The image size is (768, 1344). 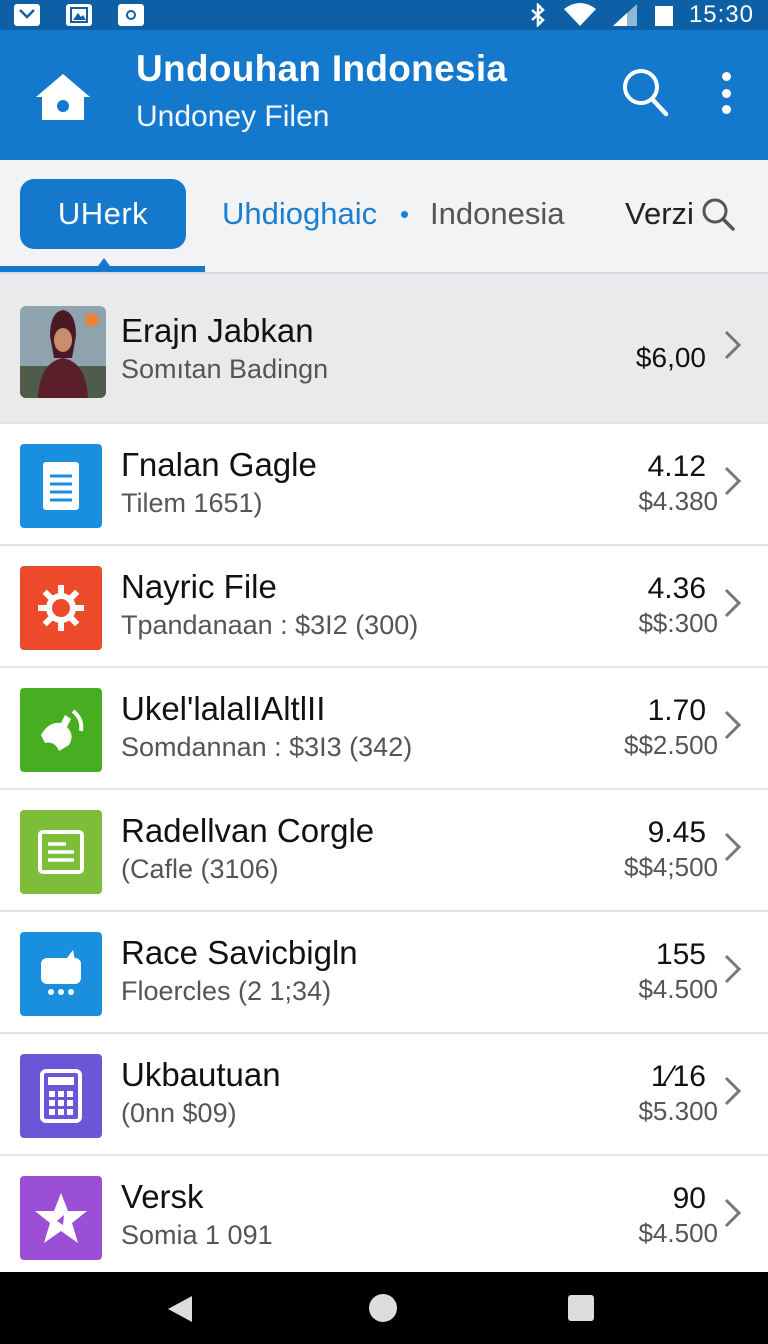 I want to click on item-value: 4.12, so click(x=676, y=466).